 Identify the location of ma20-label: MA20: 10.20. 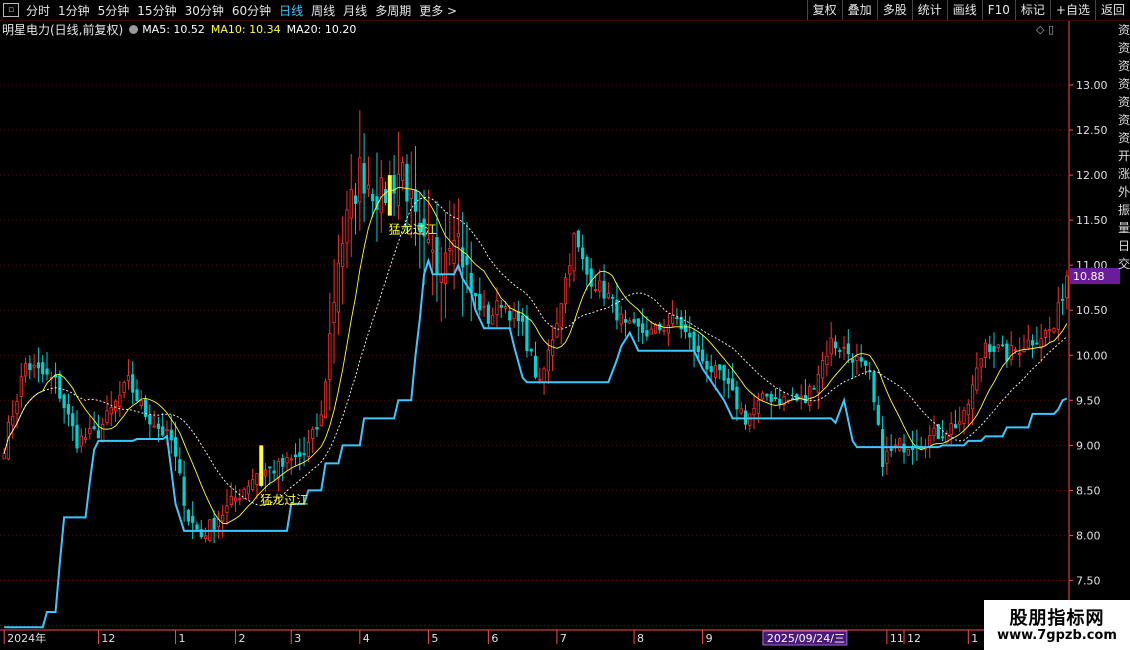
(321, 29).